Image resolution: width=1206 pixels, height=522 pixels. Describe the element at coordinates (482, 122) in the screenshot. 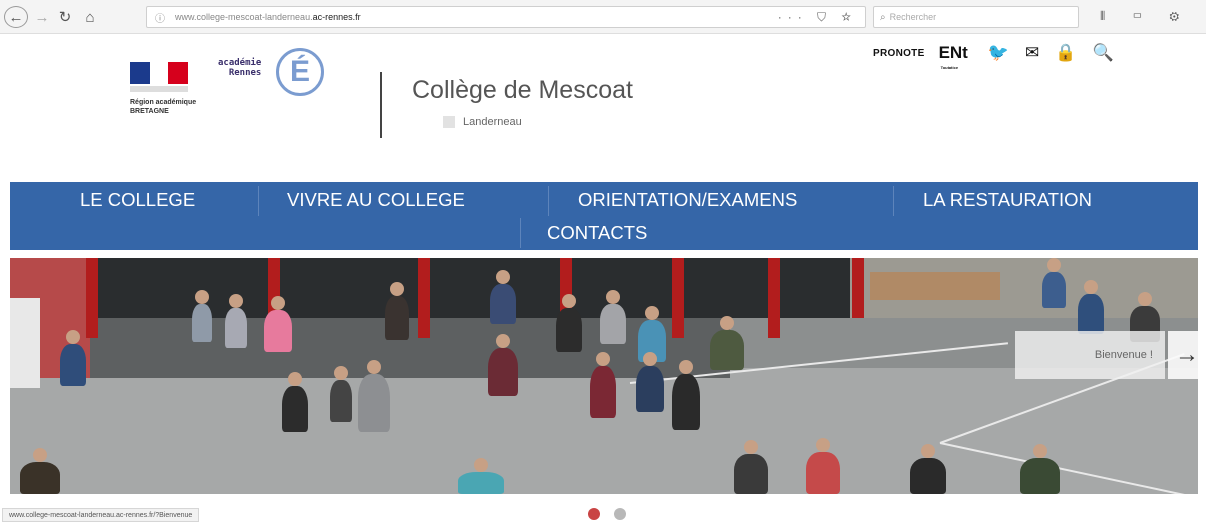

I see `site-subtitle: Landerneau` at that location.